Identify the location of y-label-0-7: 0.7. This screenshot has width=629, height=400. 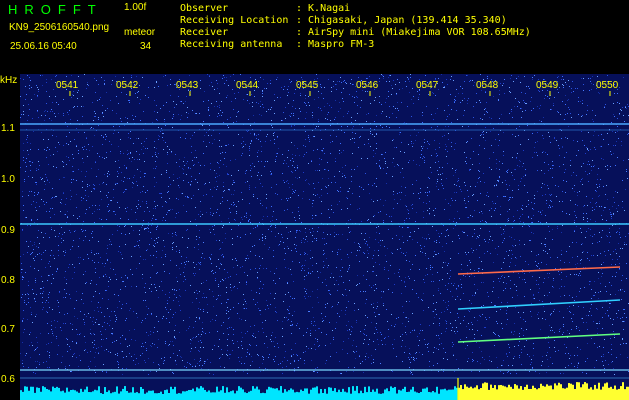
(8, 329).